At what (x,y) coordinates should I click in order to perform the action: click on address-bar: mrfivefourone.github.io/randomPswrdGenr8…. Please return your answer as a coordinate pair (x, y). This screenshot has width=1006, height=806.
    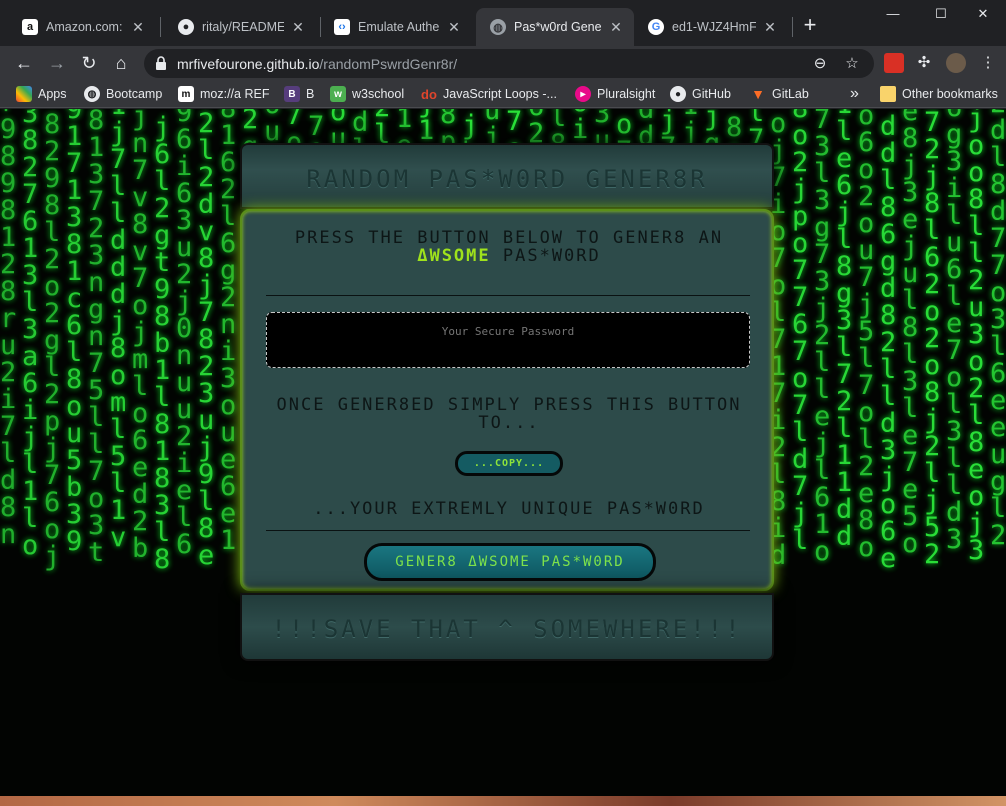
    Looking at the image, I should click on (509, 63).